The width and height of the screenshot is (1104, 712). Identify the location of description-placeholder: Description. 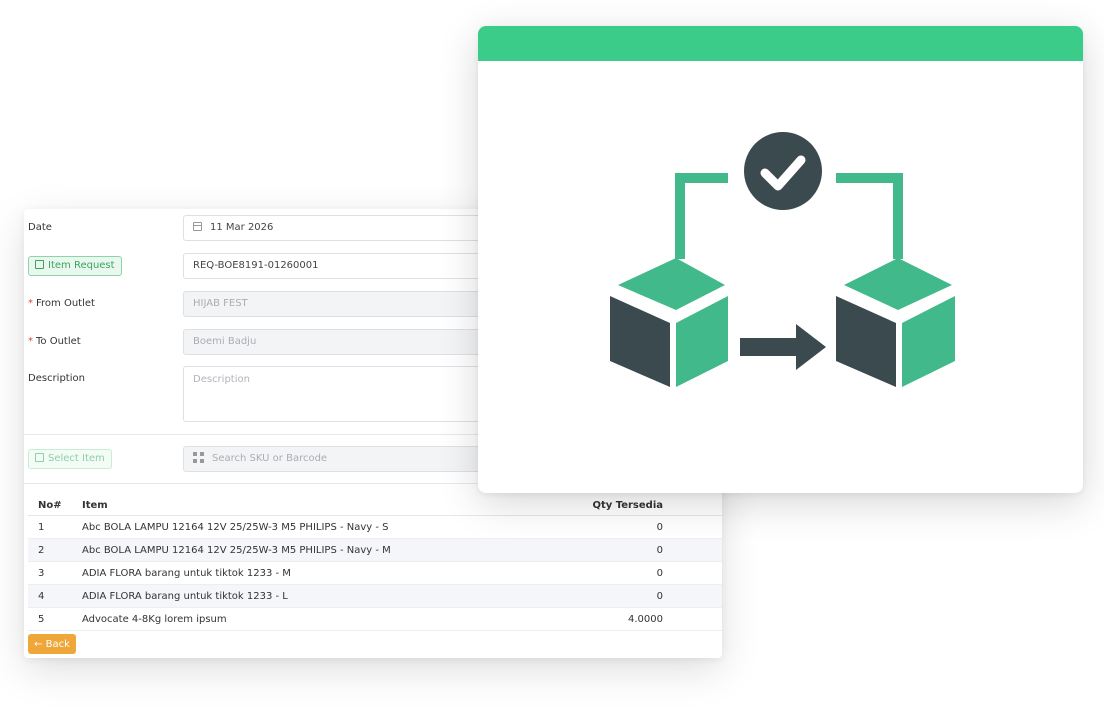
(221, 379).